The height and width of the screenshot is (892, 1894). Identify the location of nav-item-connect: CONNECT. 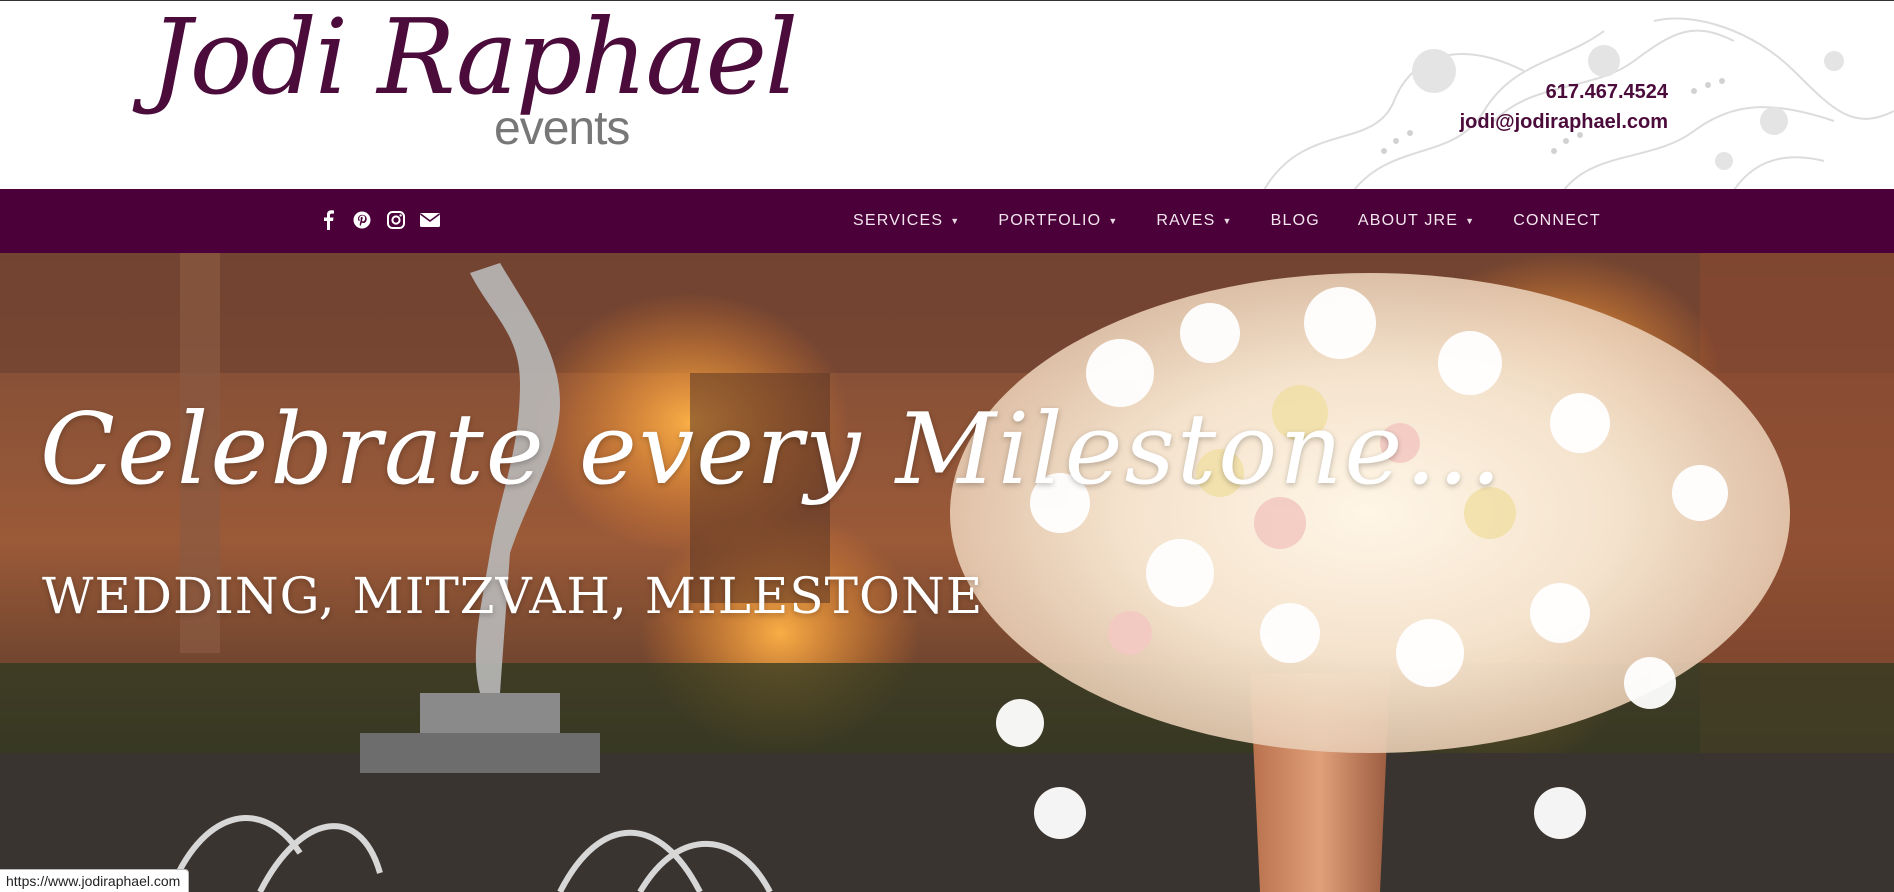
(1557, 221).